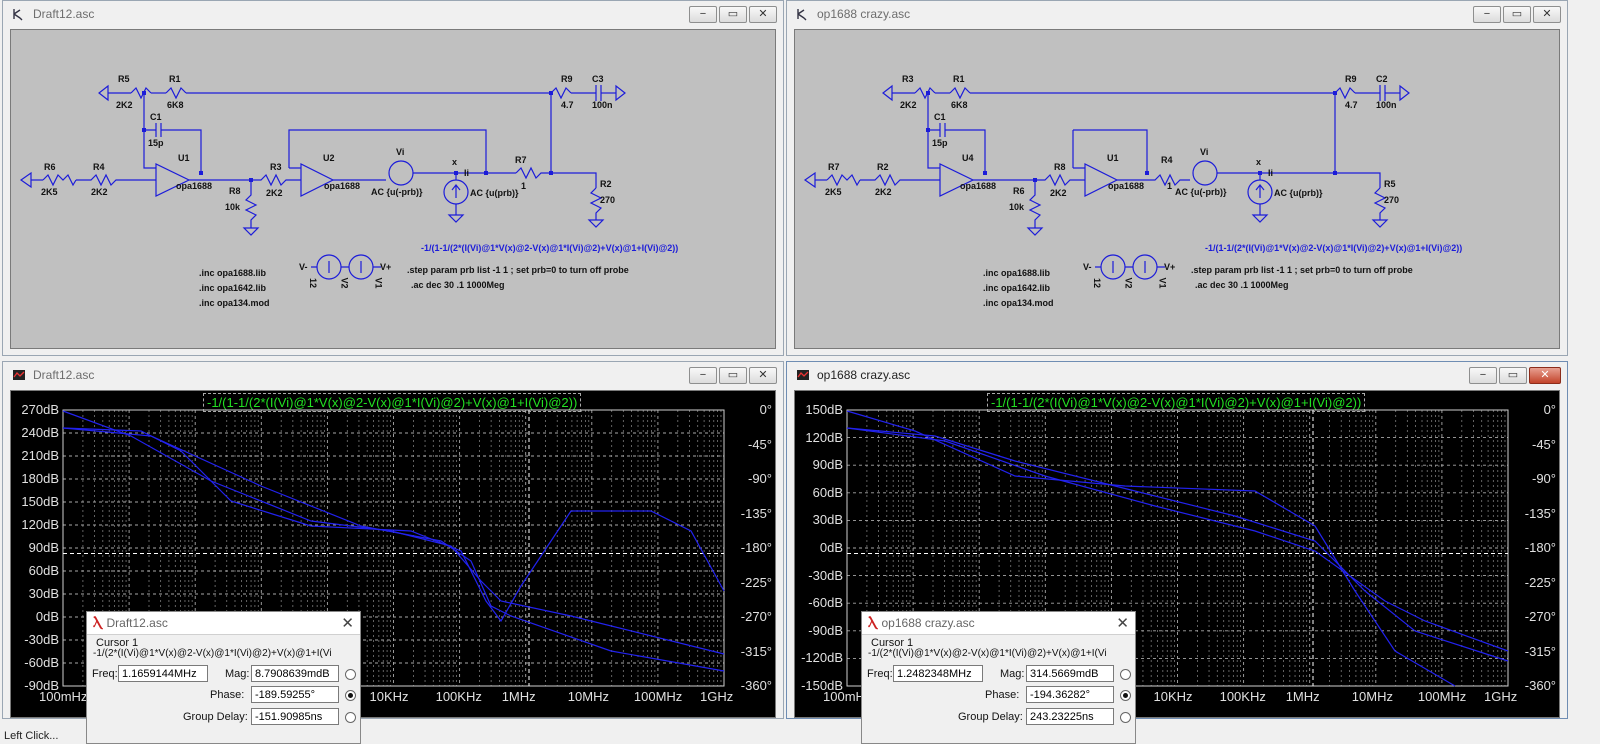  I want to click on y-right-tick-label: -45°, so click(760, 444).